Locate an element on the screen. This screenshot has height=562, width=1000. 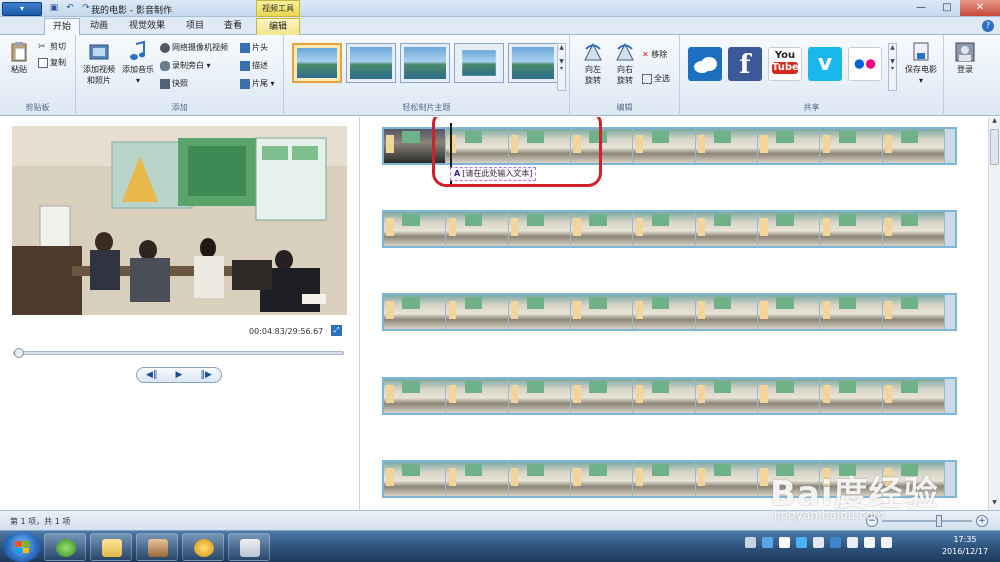
webcam-button: 网络摄像机视频 is located at coordinates (194, 47).